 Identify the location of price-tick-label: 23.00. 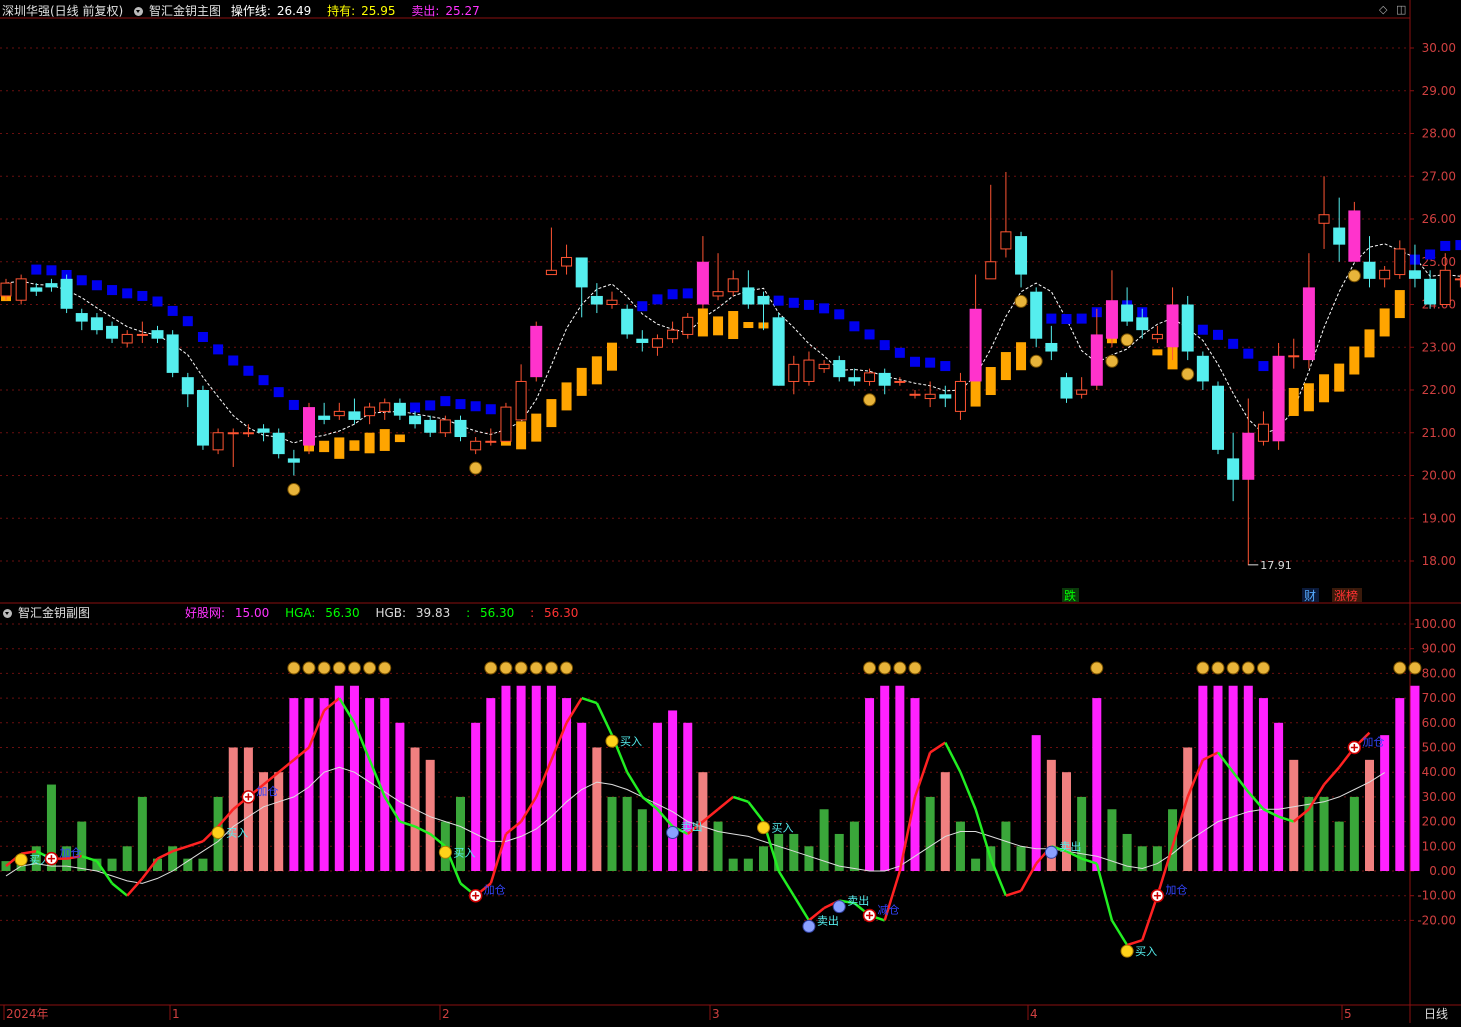
(1439, 347).